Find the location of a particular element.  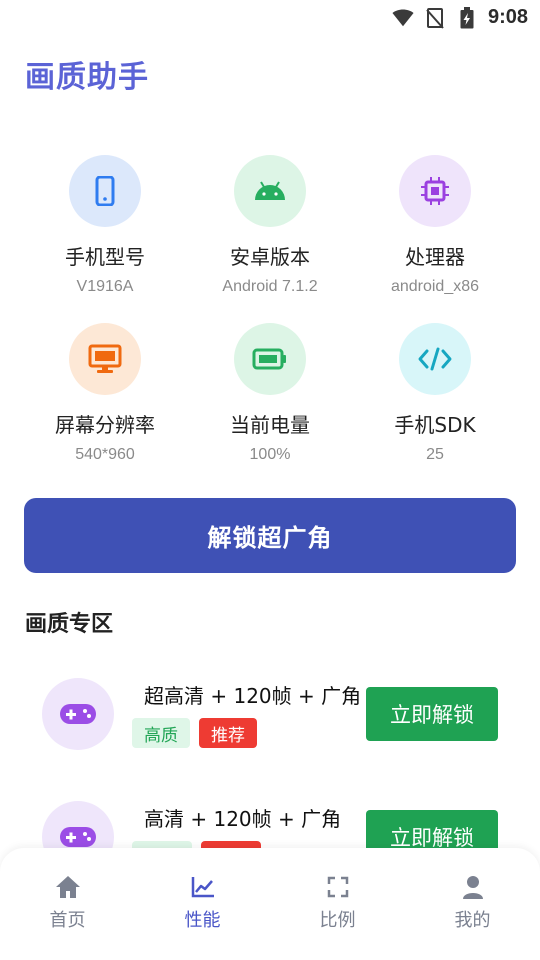

nav-label: 首页 is located at coordinates (67, 920).